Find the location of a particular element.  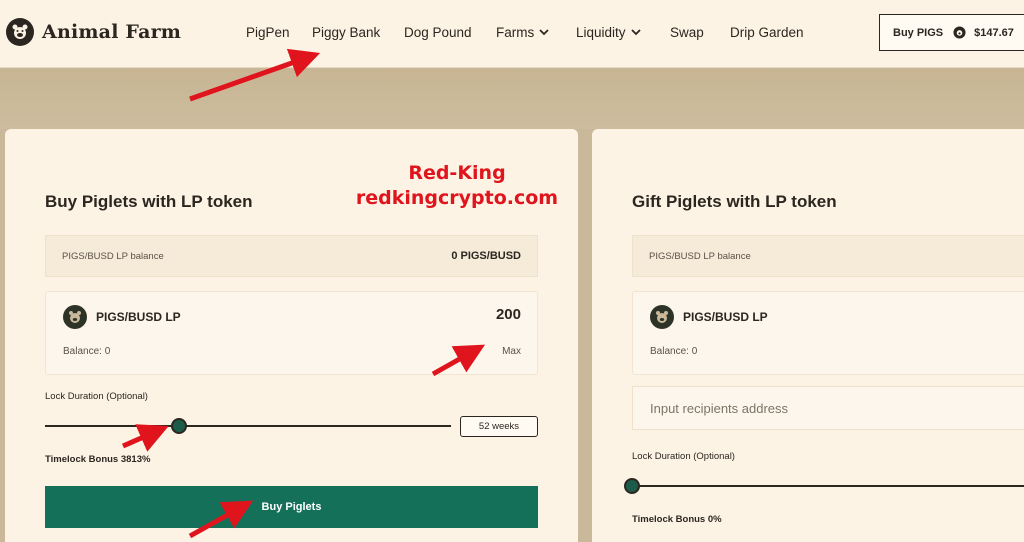

lock-weeks-value: 52 weeks is located at coordinates (499, 426).